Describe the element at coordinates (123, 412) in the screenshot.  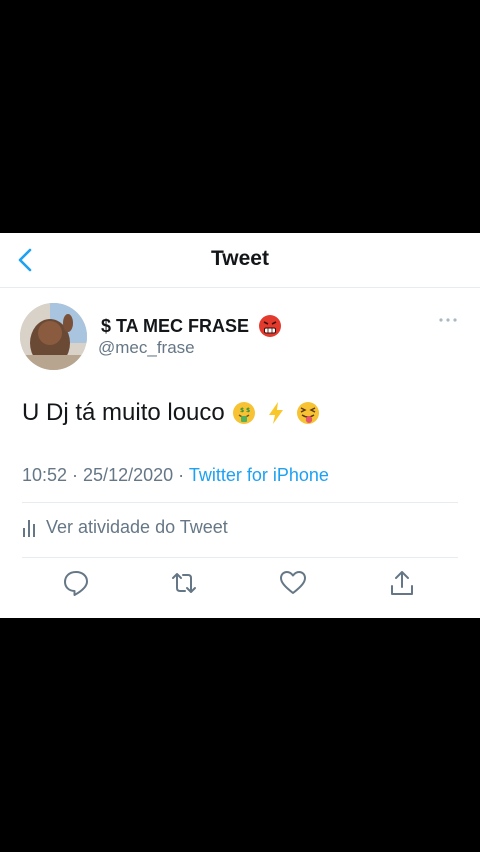
I see `tweet-text: U Dj tá muito louco` at that location.